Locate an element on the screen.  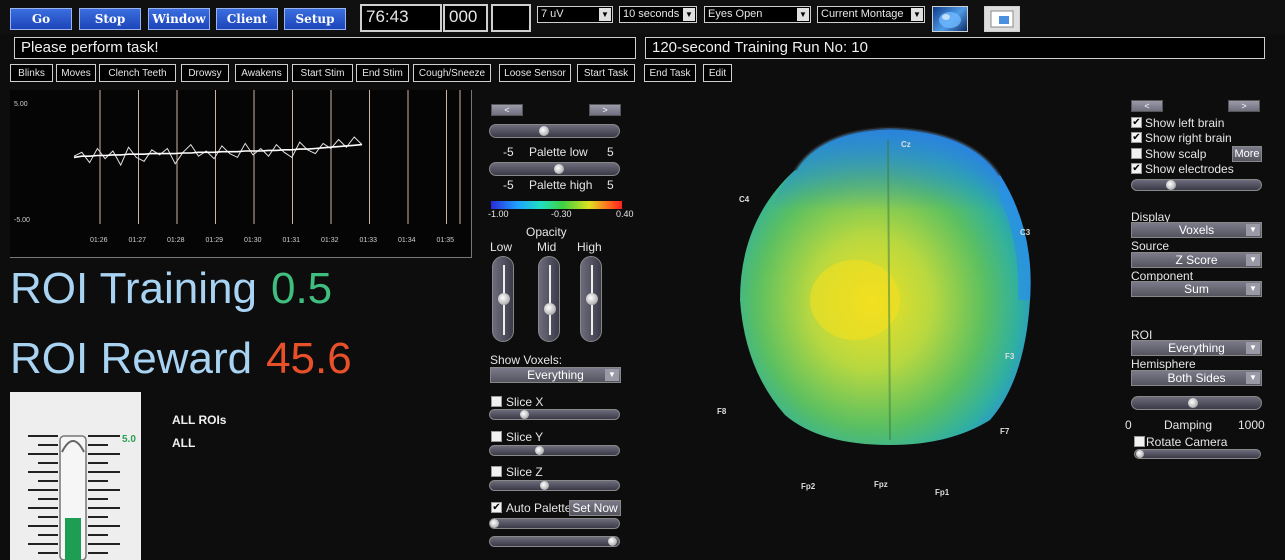
event-button-drowsy: Drowsy is located at coordinates (205, 73).